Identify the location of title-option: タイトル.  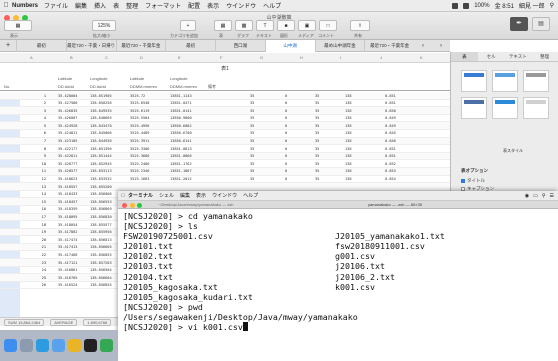
(473, 181).